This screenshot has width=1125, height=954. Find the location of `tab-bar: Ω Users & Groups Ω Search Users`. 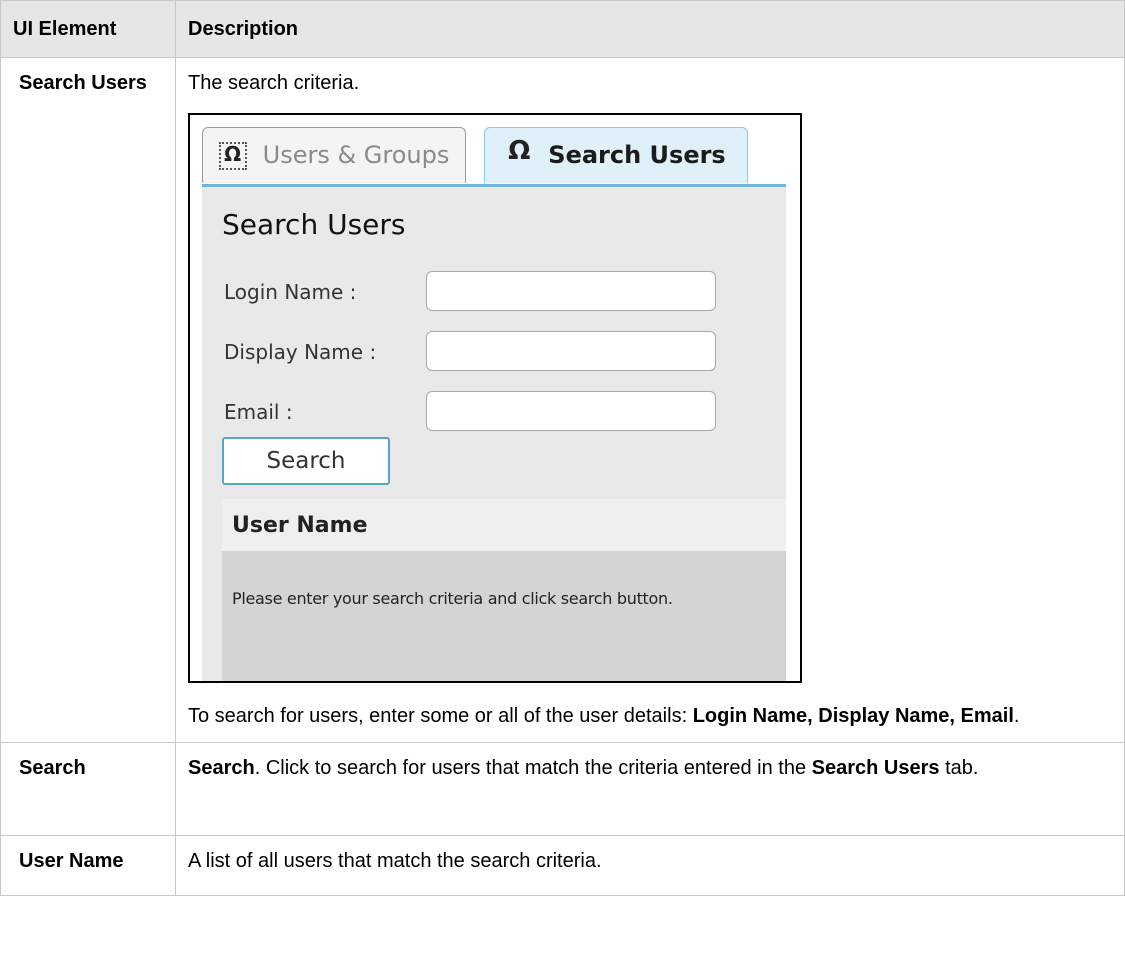

tab-bar: Ω Users & Groups Ω Search Users is located at coordinates (501, 156).